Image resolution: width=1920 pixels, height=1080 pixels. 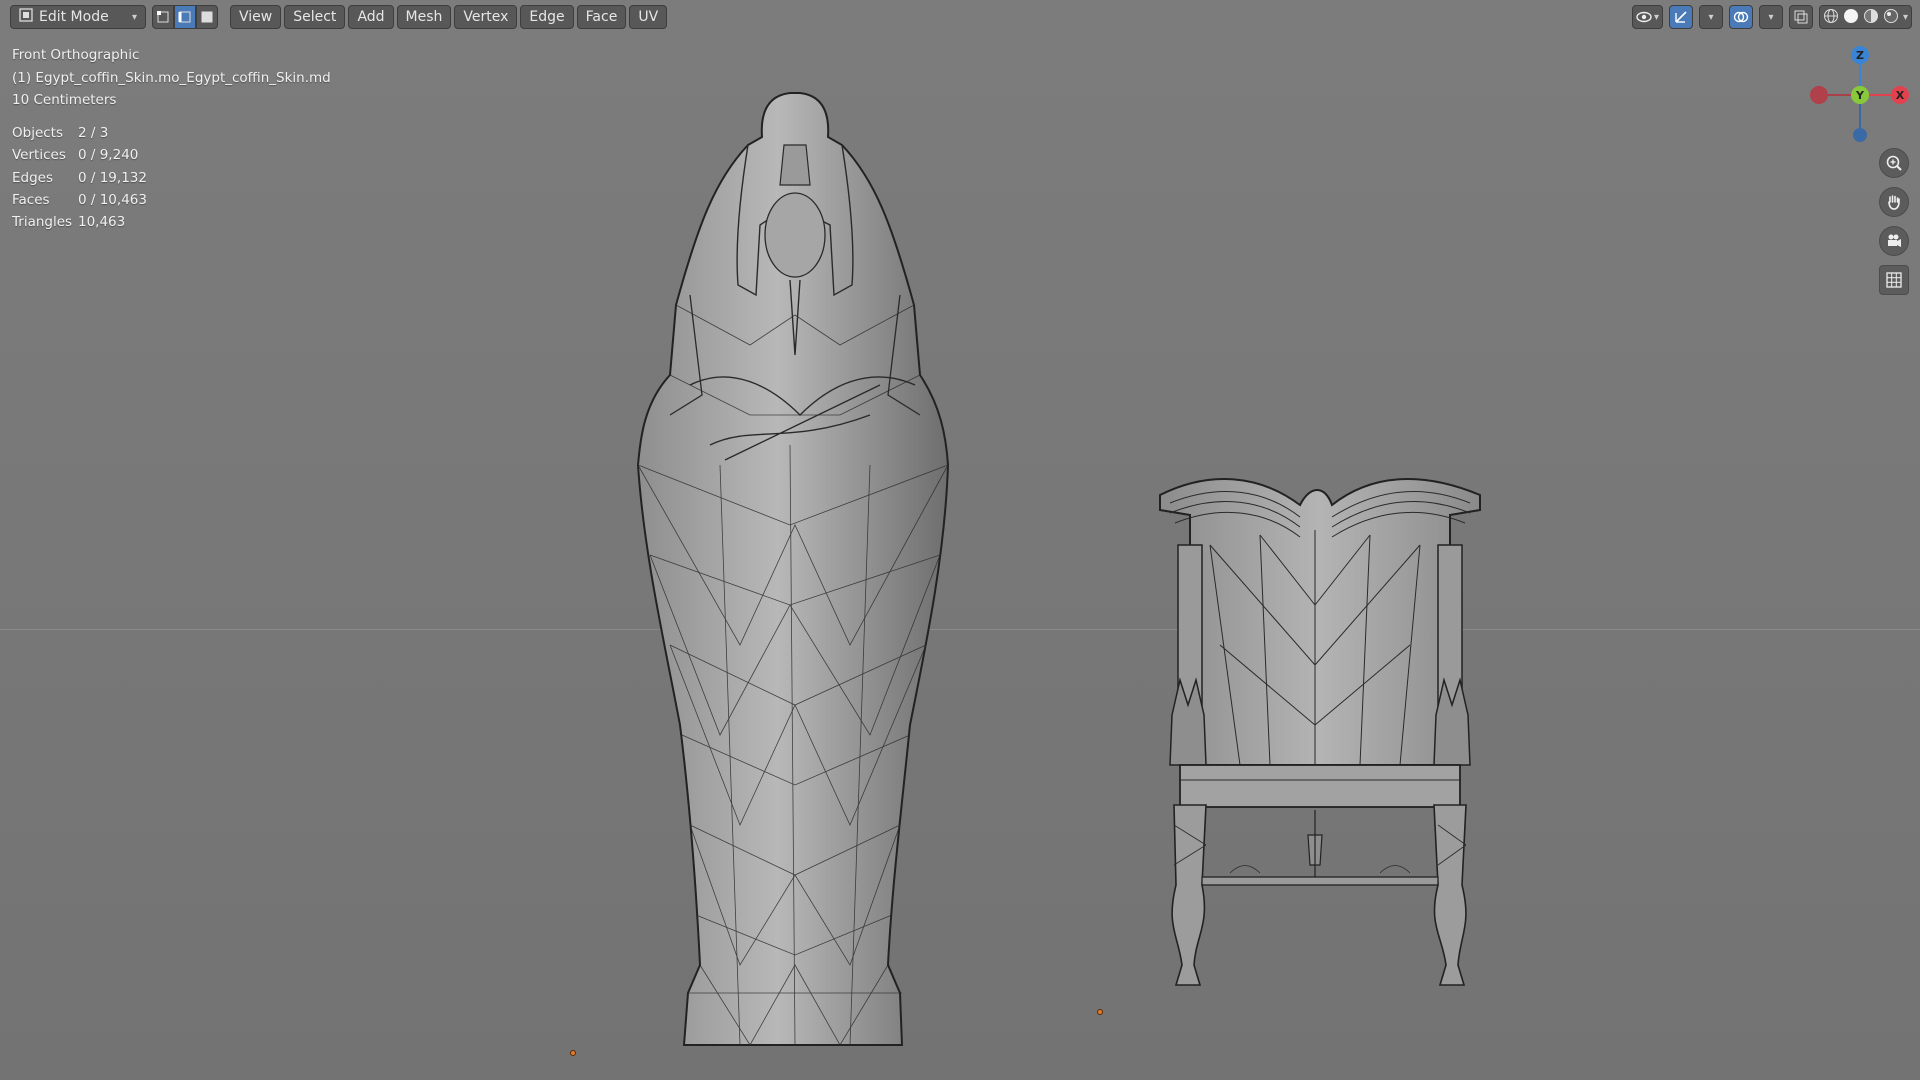 I want to click on stat-label: Edges, so click(x=33, y=177).